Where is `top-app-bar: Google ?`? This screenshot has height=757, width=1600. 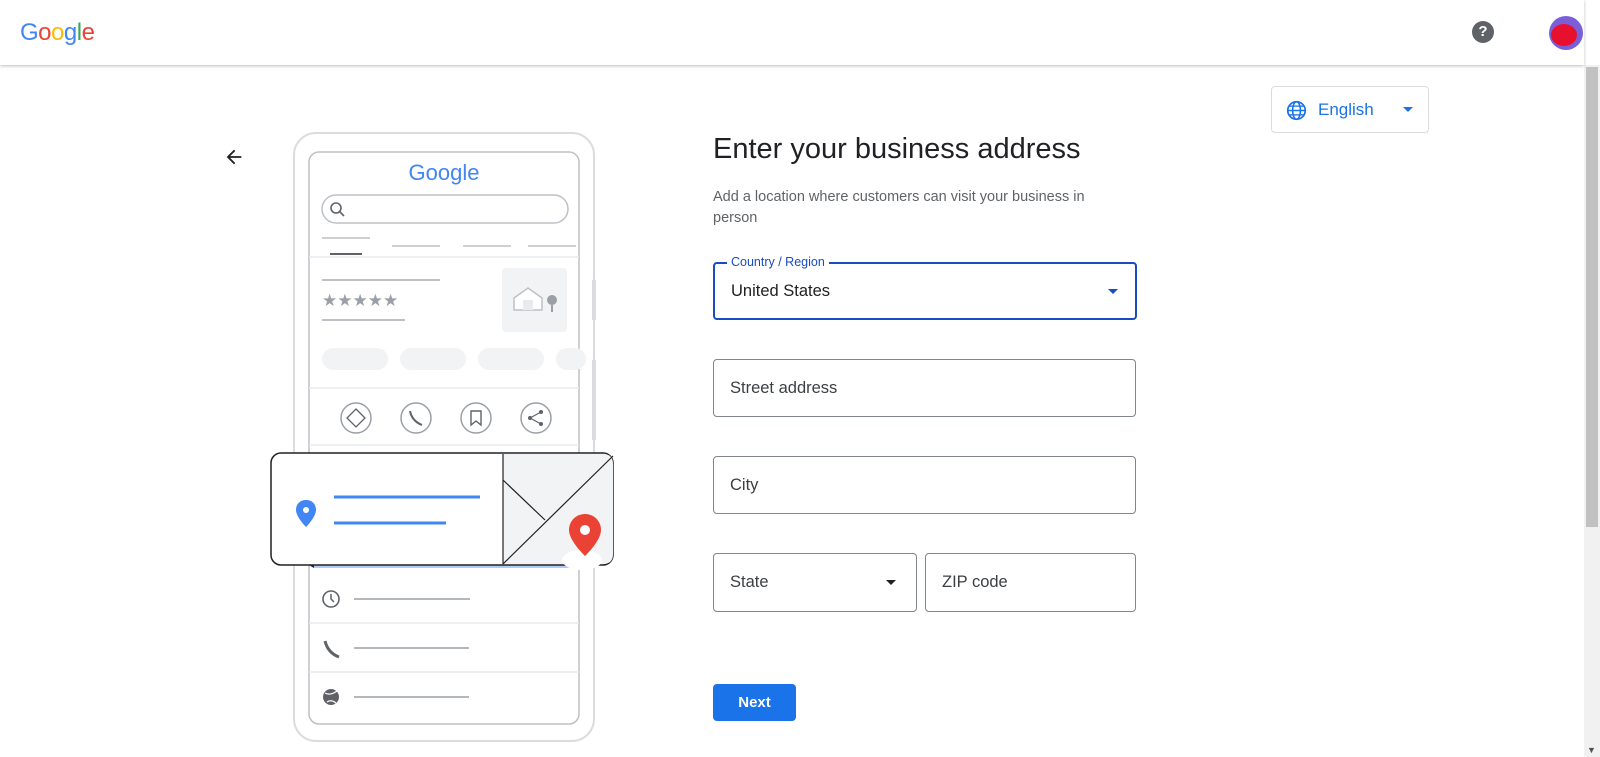 top-app-bar: Google ? is located at coordinates (792, 32).